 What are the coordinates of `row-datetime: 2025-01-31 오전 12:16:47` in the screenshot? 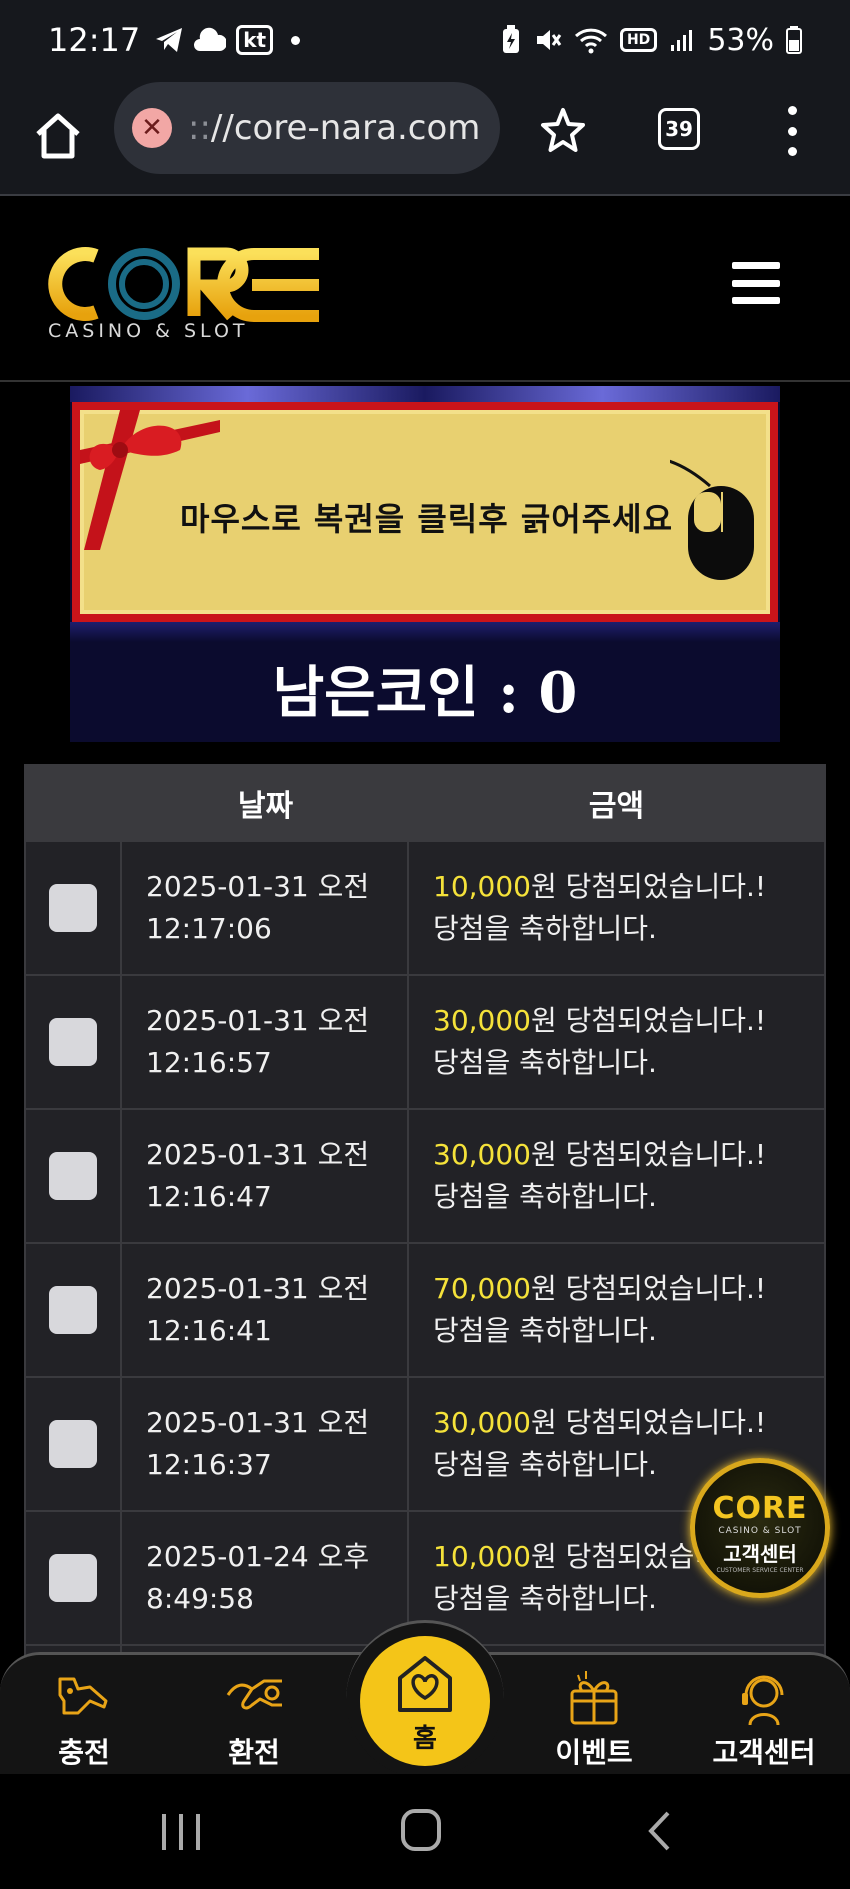 It's located at (265, 1176).